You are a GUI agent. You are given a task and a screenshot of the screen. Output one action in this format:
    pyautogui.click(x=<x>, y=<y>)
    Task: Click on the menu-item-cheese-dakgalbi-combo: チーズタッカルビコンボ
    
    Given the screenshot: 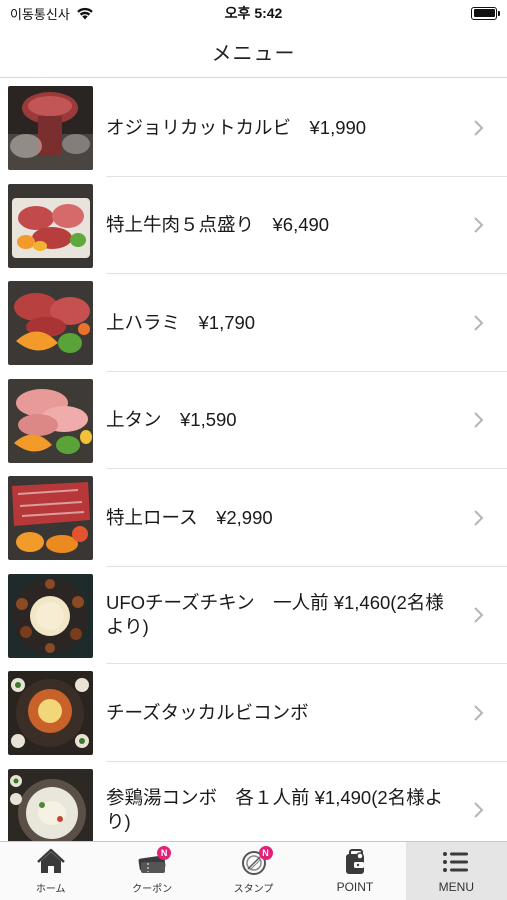 What is the action you would take?
    pyautogui.click(x=253, y=713)
    